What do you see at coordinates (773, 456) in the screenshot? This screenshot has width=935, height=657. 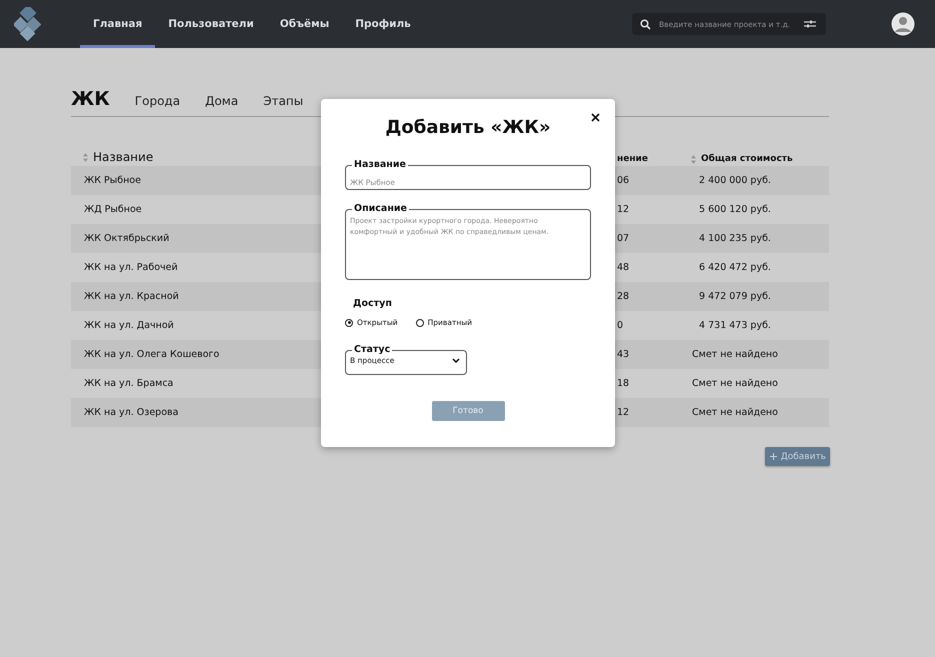 I see `plus-icon` at bounding box center [773, 456].